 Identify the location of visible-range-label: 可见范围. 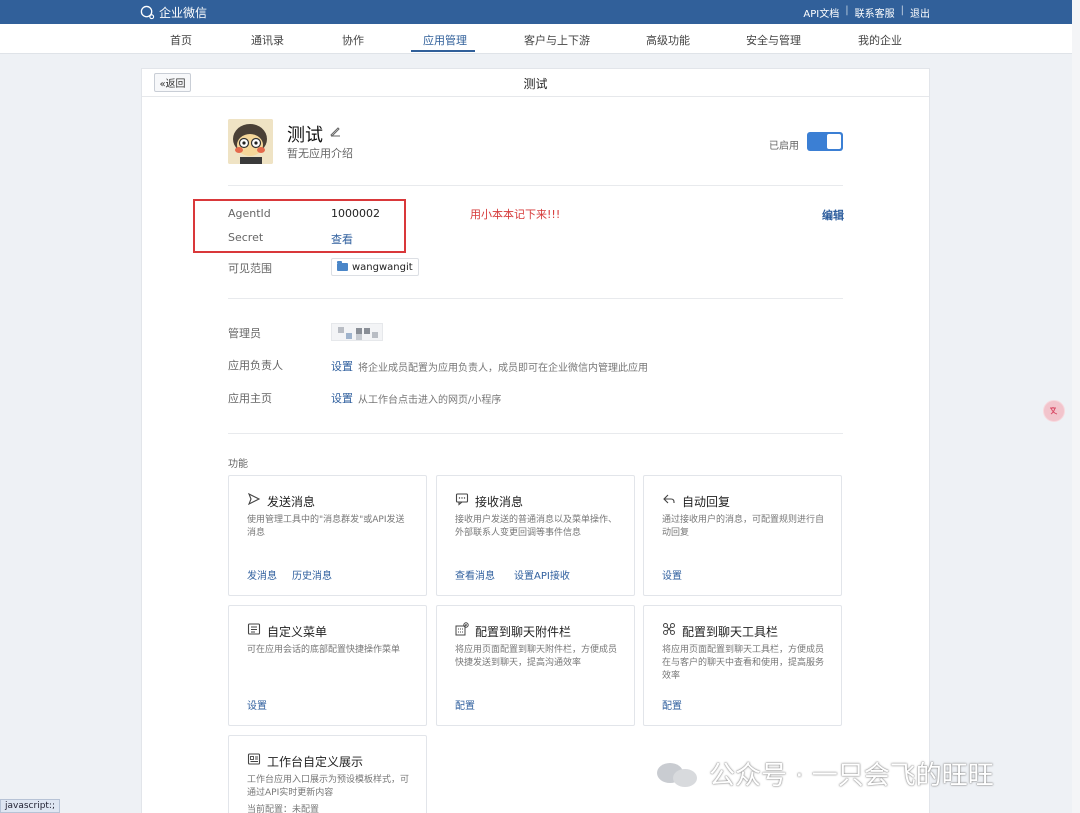
(250, 268).